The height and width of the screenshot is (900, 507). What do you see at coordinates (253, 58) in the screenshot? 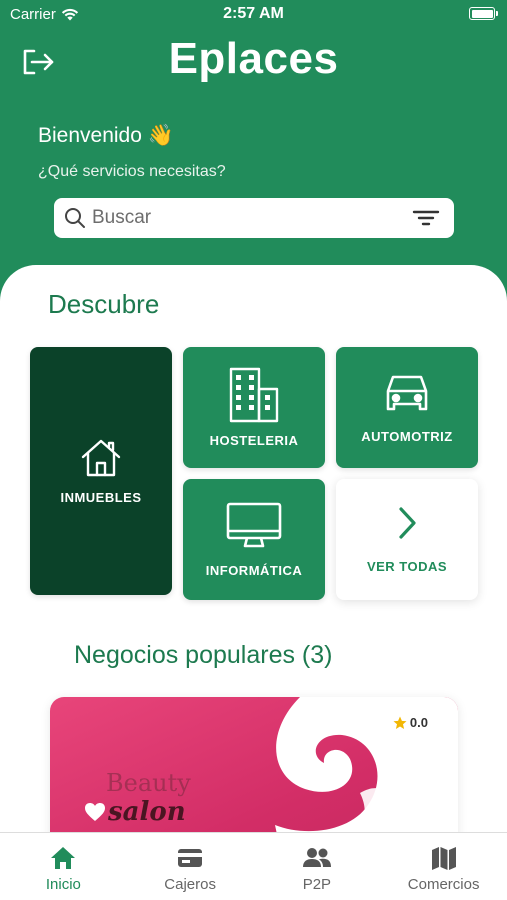
I see `app-title: Eplaces` at bounding box center [253, 58].